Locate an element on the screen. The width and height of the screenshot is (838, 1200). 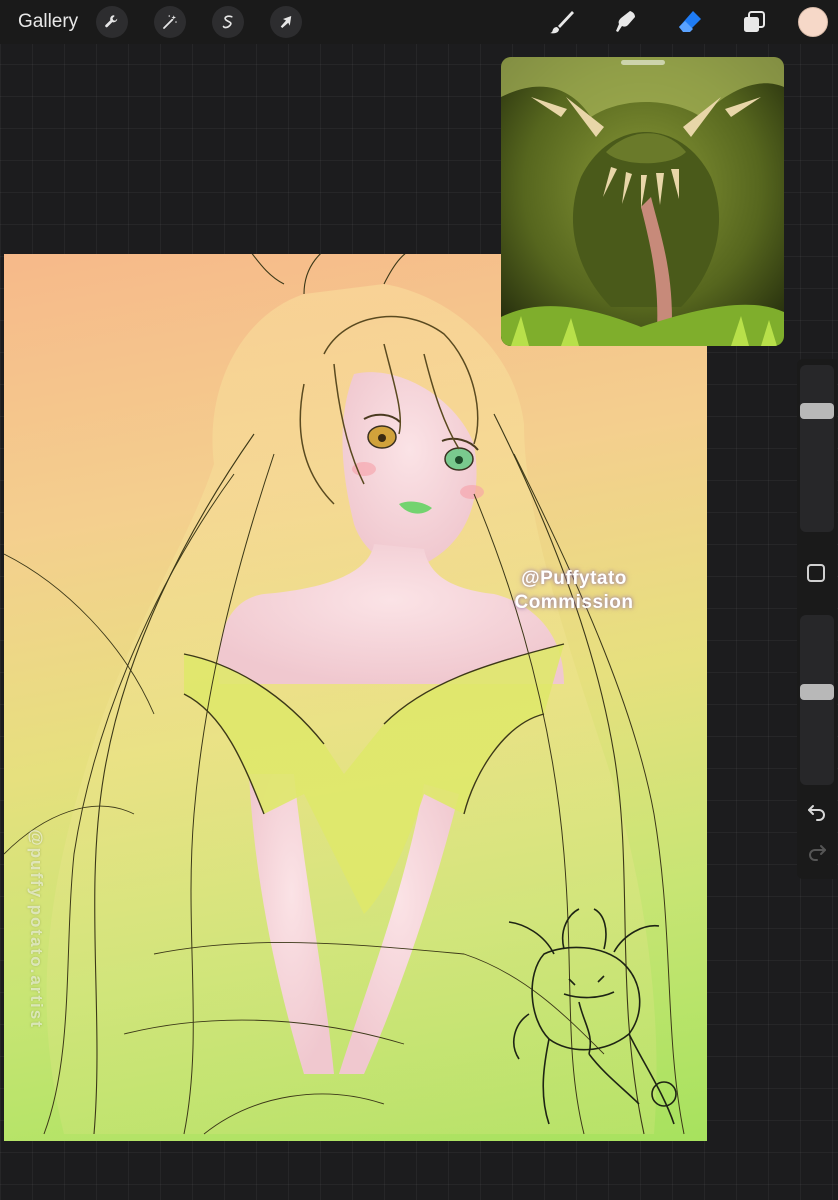
magic-wand-icon is located at coordinates (170, 22).